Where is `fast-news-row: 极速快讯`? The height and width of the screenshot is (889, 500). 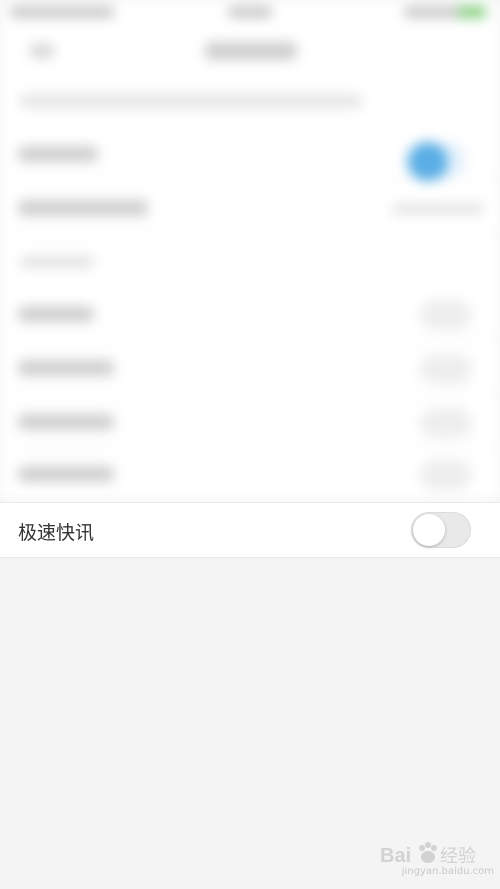
fast-news-row: 极速快讯 is located at coordinates (250, 530).